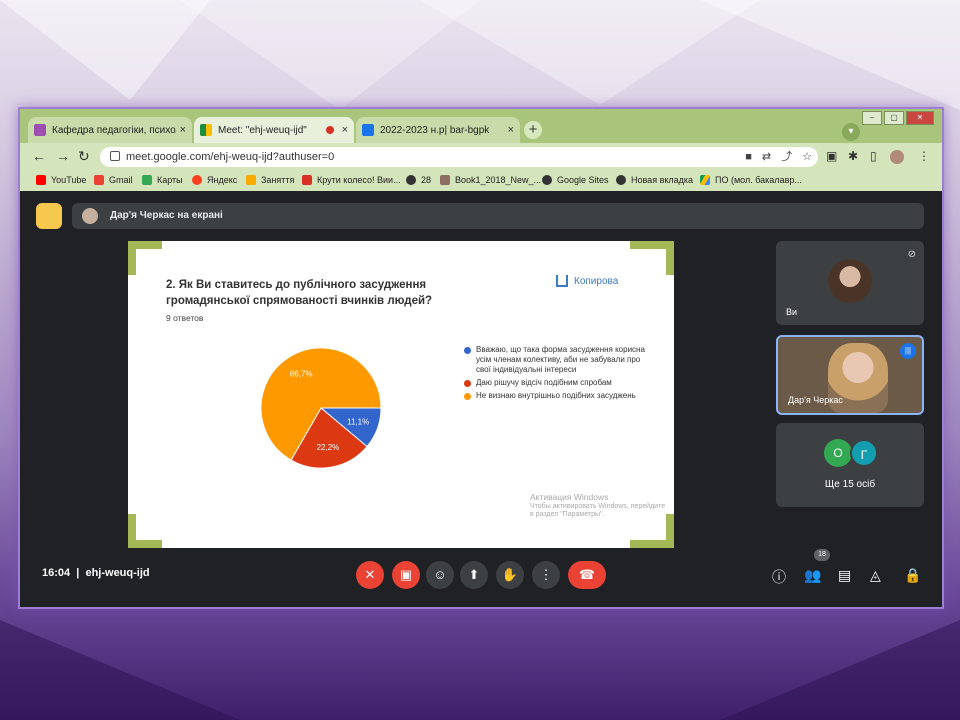 Image resolution: width=960 pixels, height=720 pixels. What do you see at coordinates (562, 281) in the screenshot?
I see `logo-icon` at bounding box center [562, 281].